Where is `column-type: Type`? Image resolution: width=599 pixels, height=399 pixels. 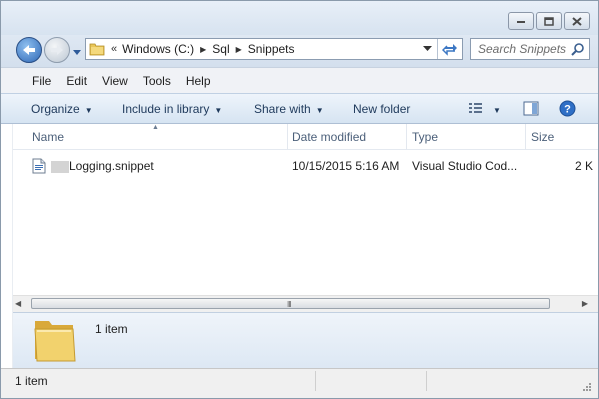
column-type: Type is located at coordinates (425, 137).